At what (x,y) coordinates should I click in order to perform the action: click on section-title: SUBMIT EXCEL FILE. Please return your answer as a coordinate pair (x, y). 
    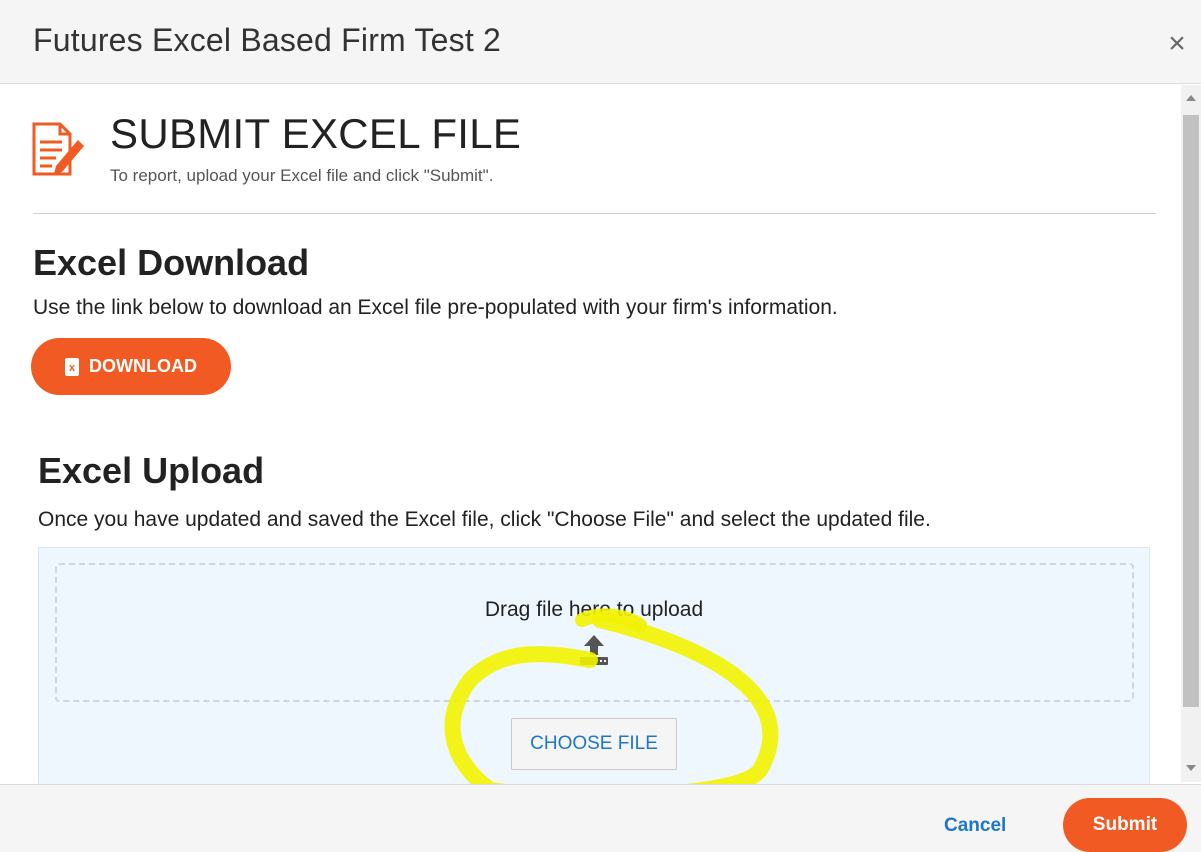
    Looking at the image, I should click on (316, 133).